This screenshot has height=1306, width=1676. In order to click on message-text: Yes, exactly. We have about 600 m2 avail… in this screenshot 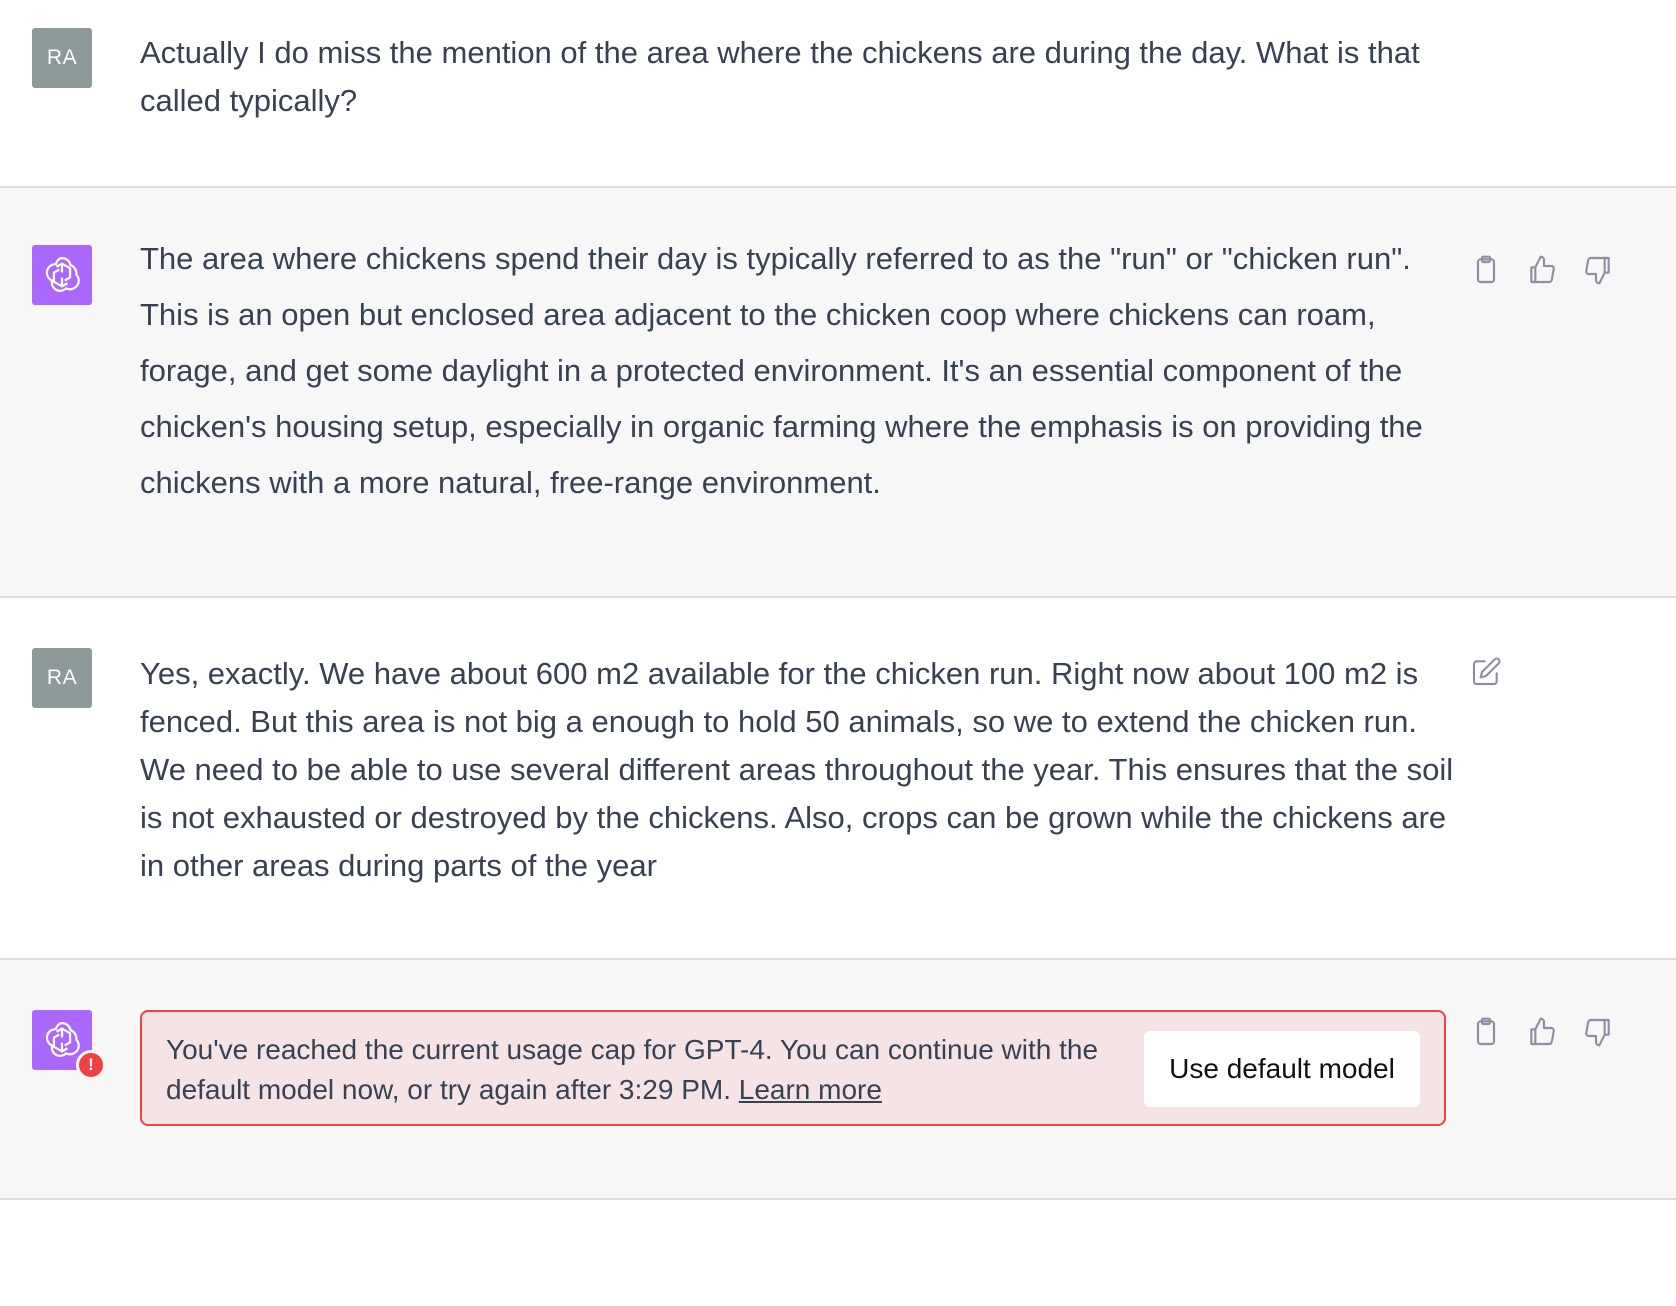, I will do `click(797, 769)`.